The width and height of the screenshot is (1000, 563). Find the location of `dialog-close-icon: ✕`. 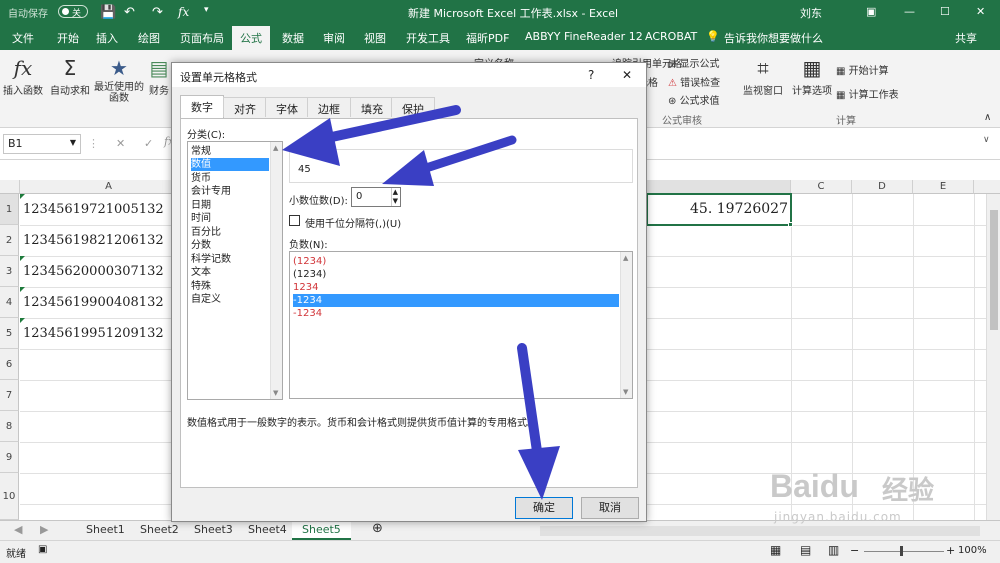

dialog-close-icon: ✕ is located at coordinates (627, 75).